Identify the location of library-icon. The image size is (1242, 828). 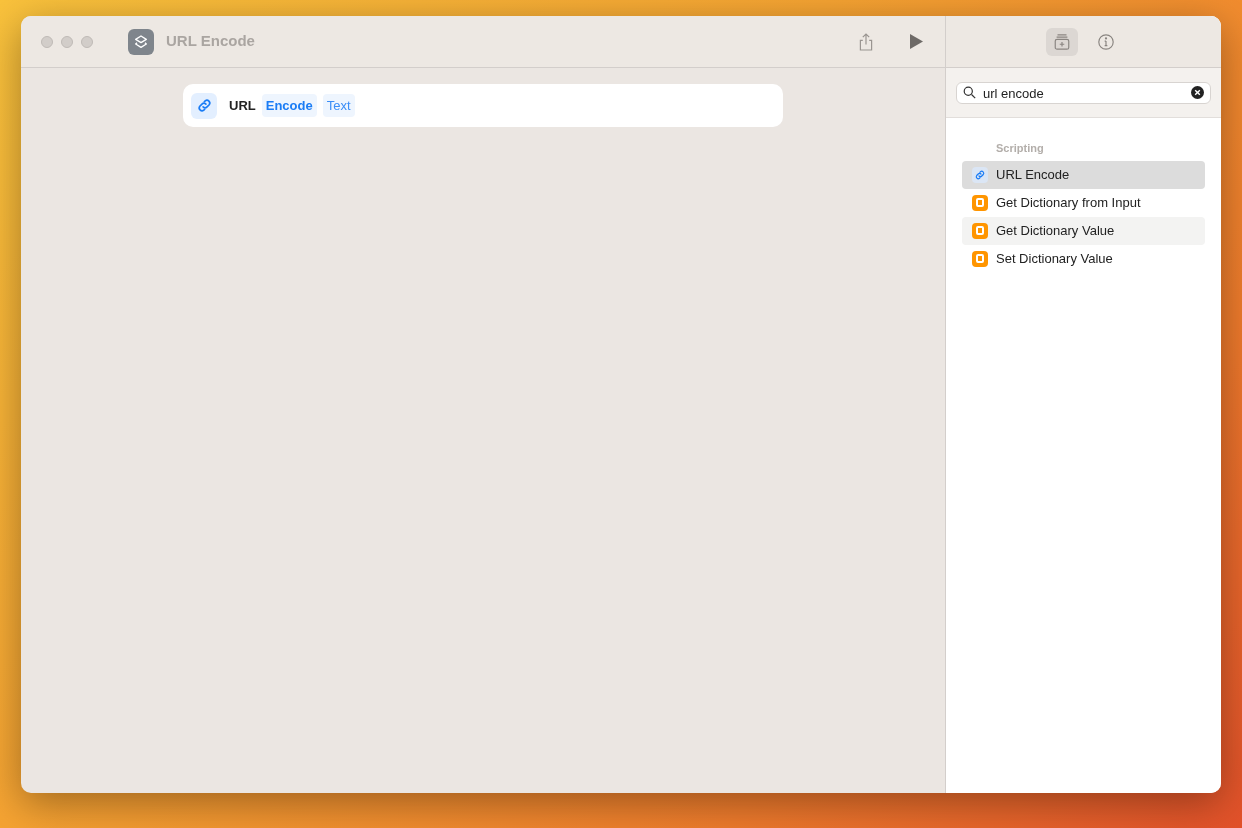
(1061, 41).